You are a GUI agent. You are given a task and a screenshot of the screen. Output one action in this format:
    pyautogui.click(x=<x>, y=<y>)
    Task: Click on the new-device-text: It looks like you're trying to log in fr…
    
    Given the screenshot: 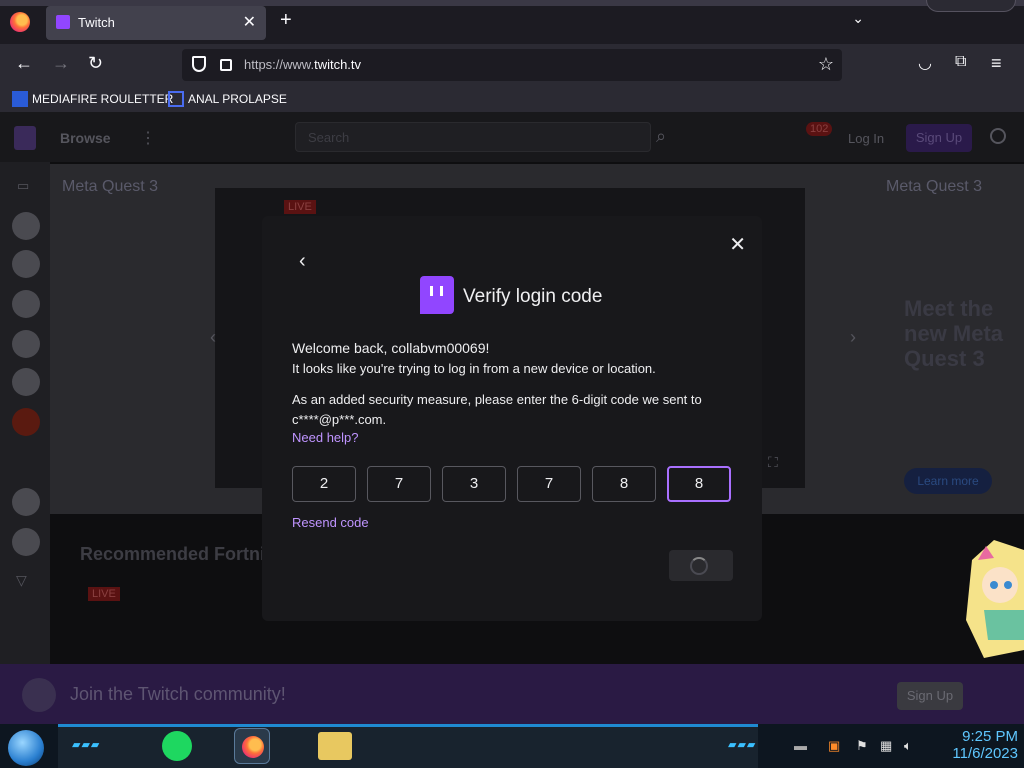 What is the action you would take?
    pyautogui.click(x=474, y=368)
    